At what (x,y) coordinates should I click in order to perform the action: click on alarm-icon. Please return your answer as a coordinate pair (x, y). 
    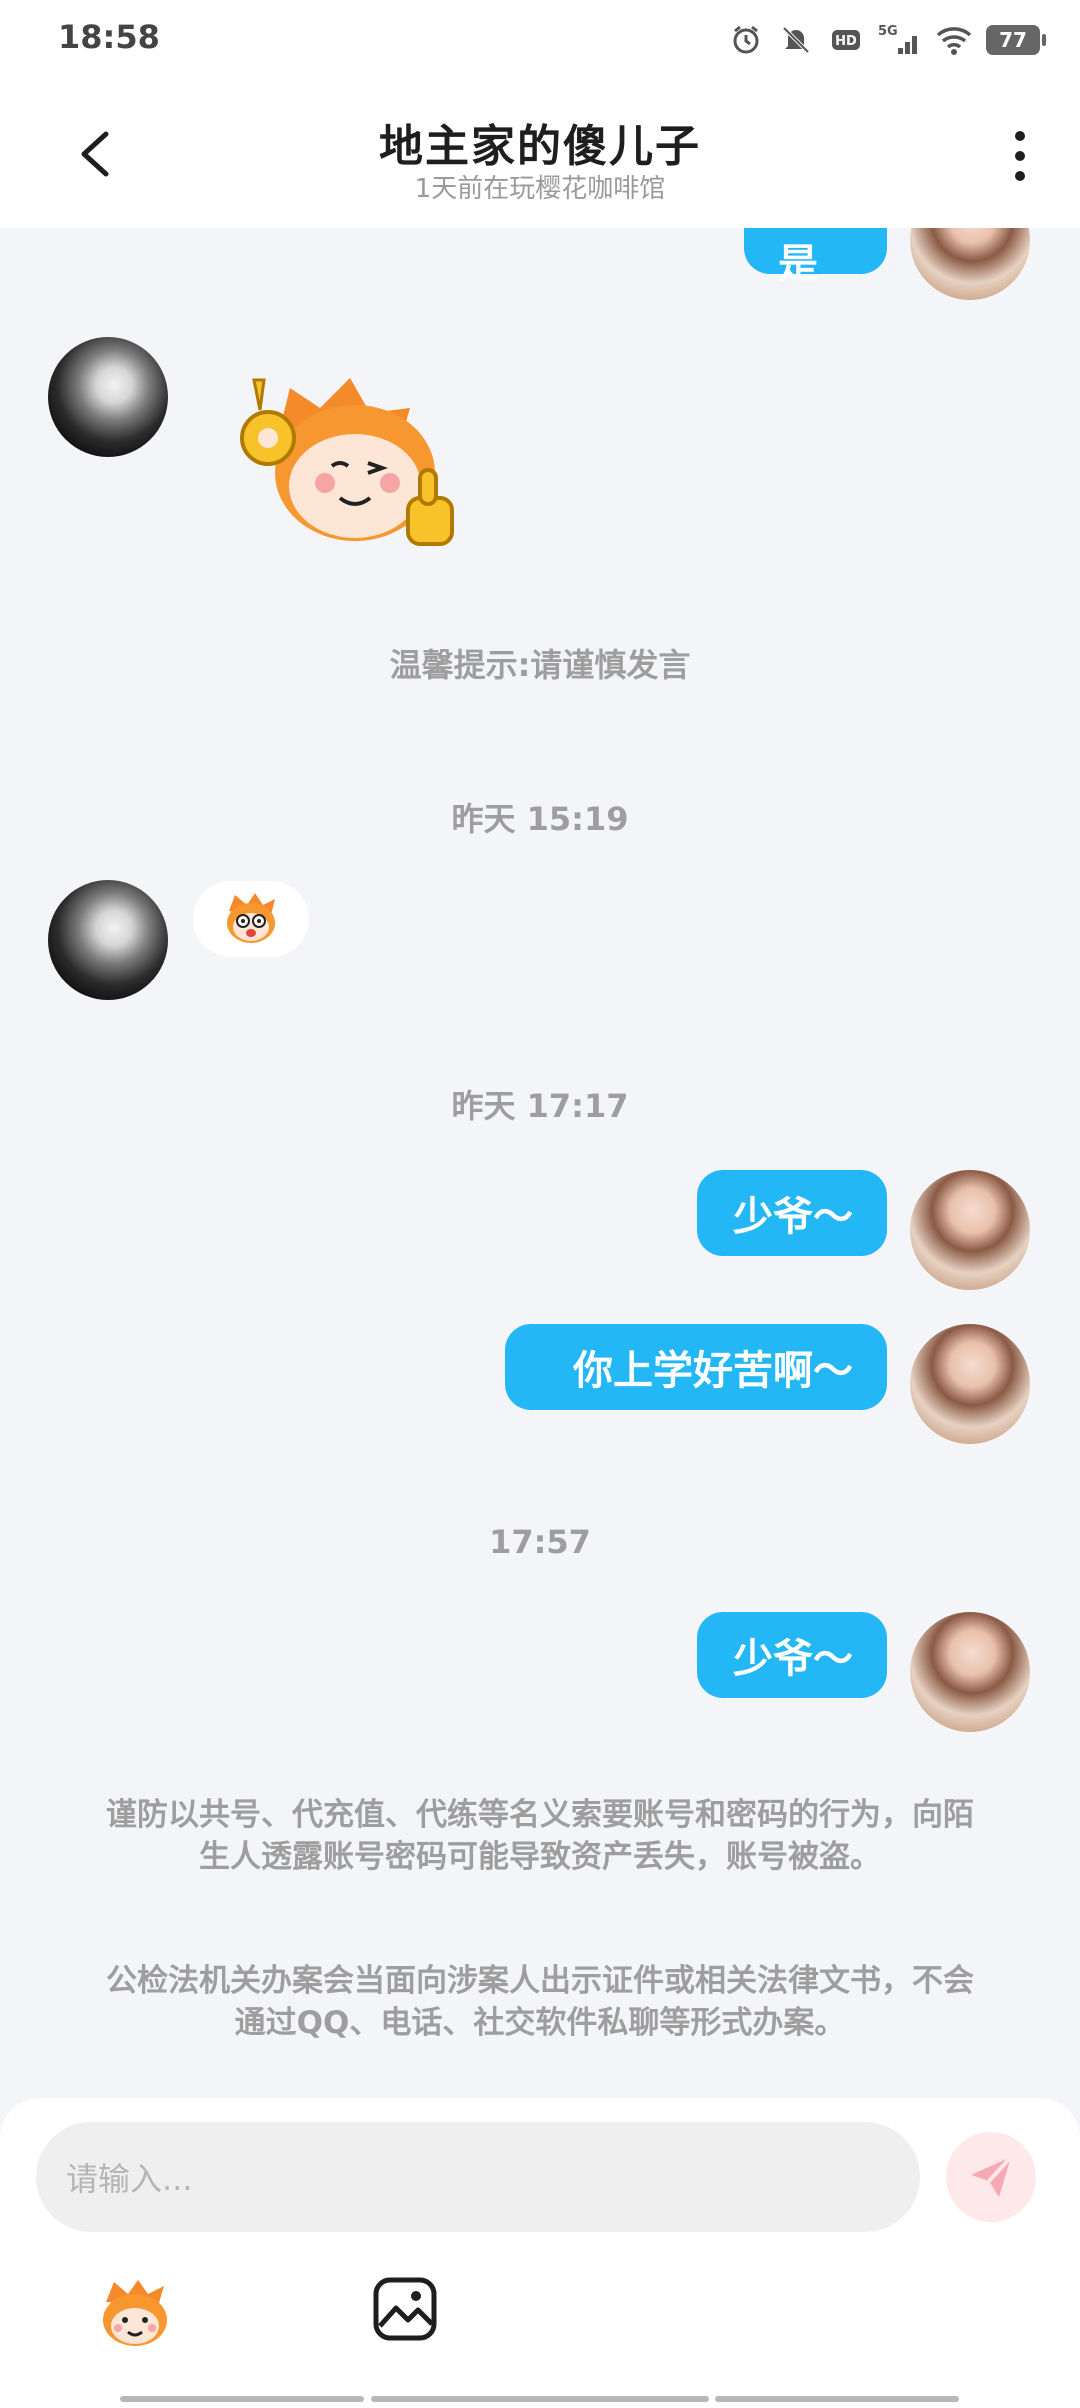
    Looking at the image, I should click on (746, 40).